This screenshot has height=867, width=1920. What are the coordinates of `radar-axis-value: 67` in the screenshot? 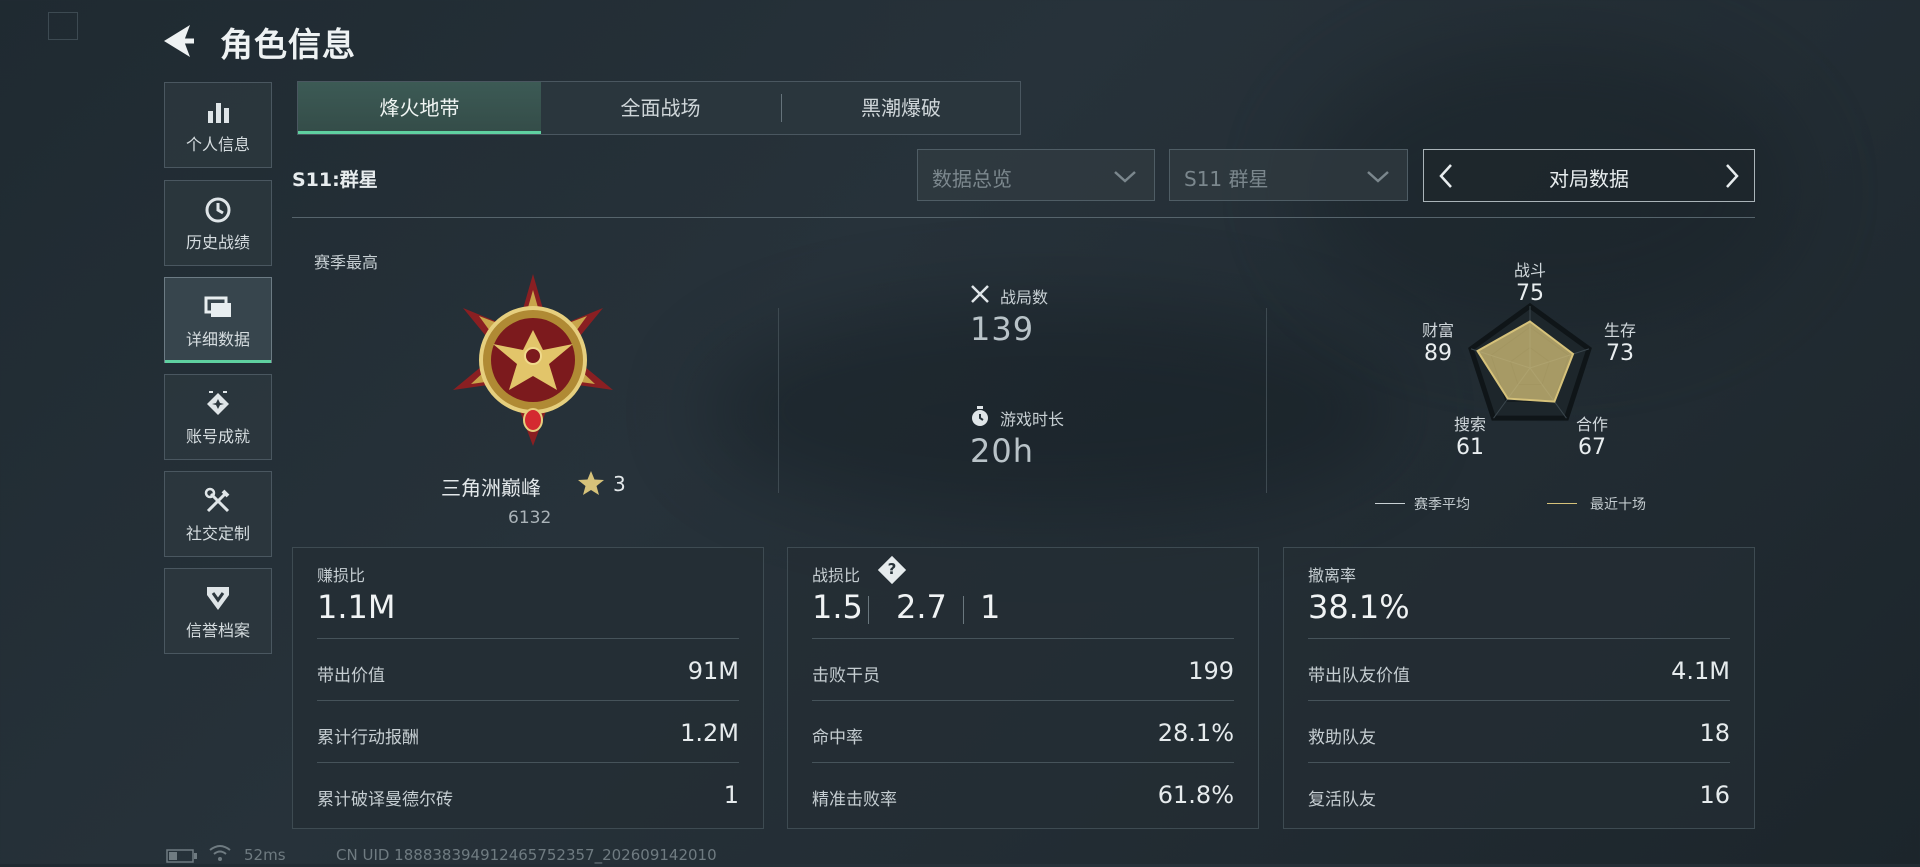 It's located at (1592, 447).